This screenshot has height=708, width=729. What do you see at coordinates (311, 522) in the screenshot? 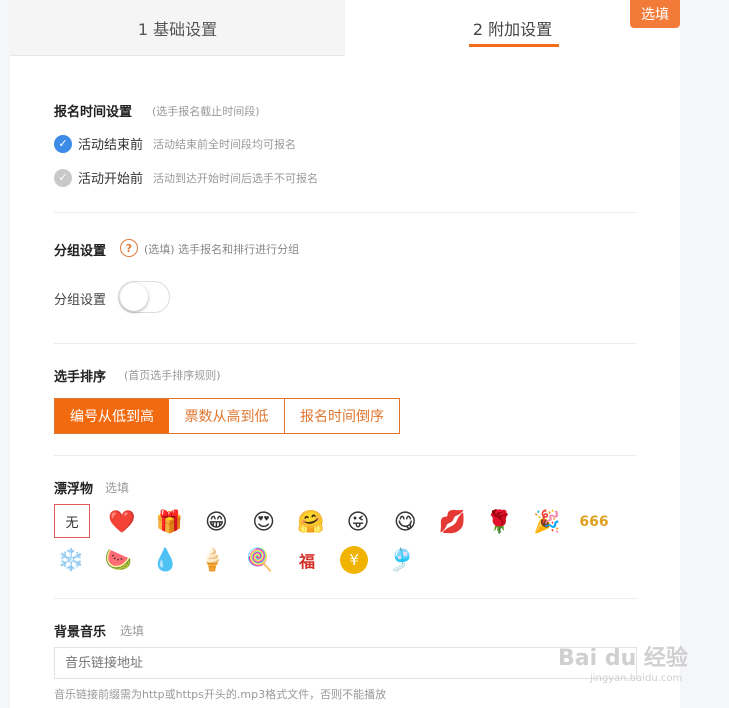
I see `blush-hands-icon: 🤗` at bounding box center [311, 522].